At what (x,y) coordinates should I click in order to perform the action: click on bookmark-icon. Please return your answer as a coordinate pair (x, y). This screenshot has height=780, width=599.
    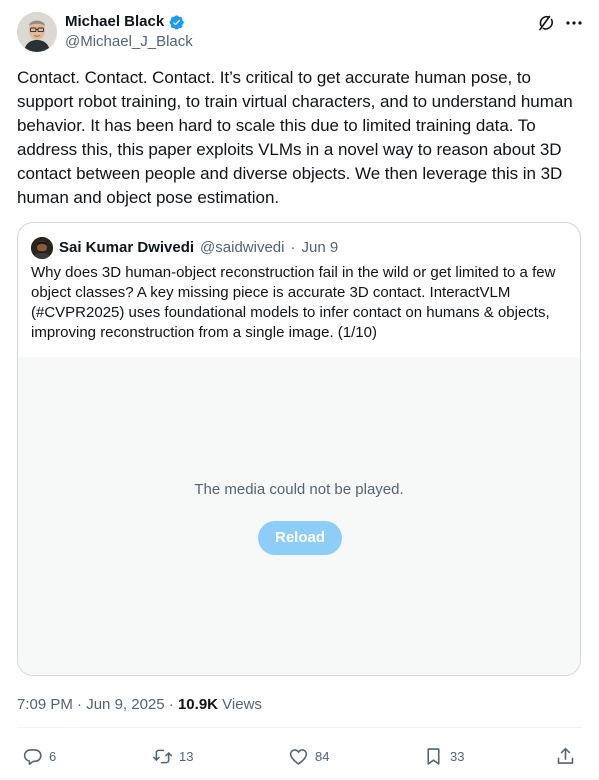
    Looking at the image, I should click on (433, 756).